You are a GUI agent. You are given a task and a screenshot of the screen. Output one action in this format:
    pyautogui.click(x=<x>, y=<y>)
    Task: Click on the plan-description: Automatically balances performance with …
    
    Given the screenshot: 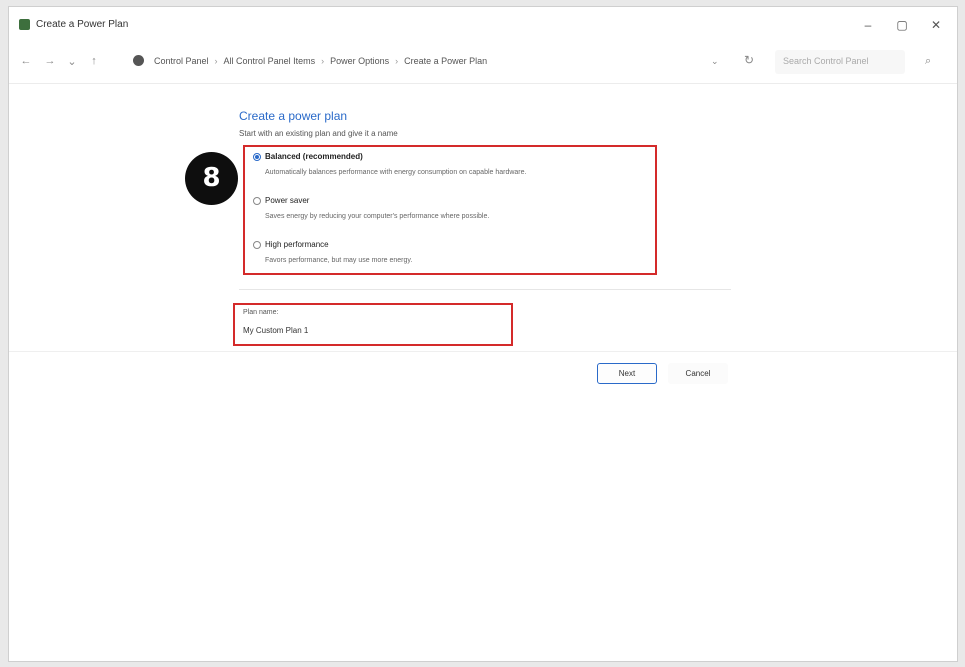 What is the action you would take?
    pyautogui.click(x=396, y=172)
    